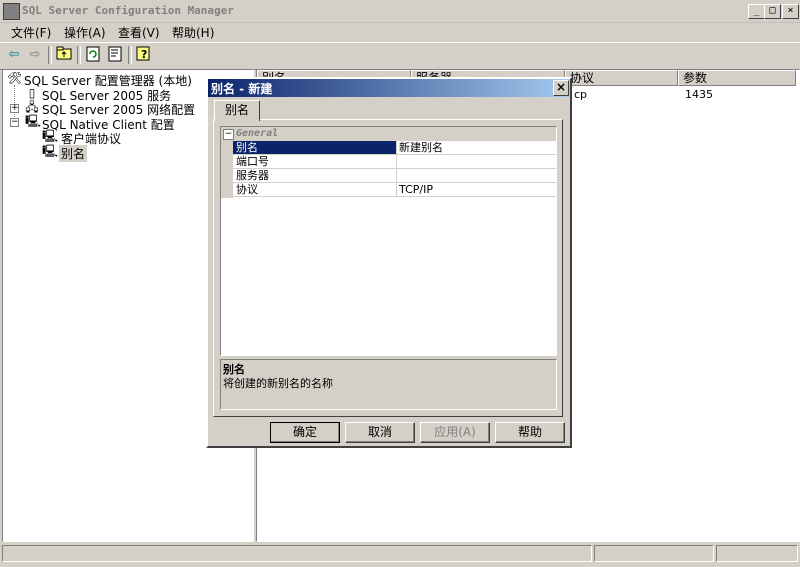 This screenshot has height=567, width=800. What do you see at coordinates (314, 190) in the screenshot?
I see `property-name-protocol: 协议` at bounding box center [314, 190].